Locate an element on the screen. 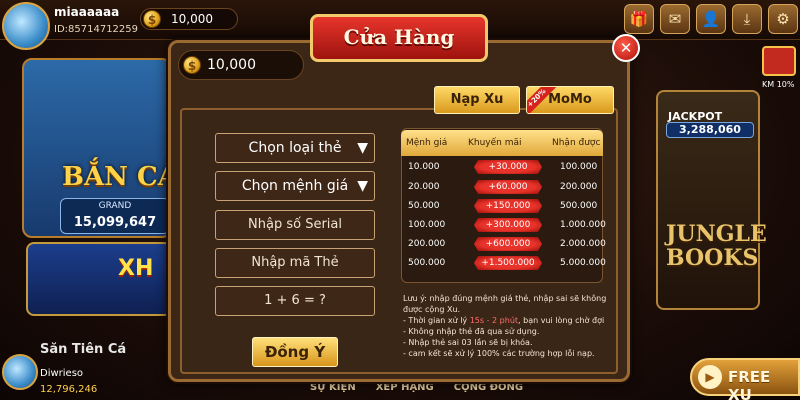  table-row: 200.000 +600.000 2.000.000 is located at coordinates (507, 244).